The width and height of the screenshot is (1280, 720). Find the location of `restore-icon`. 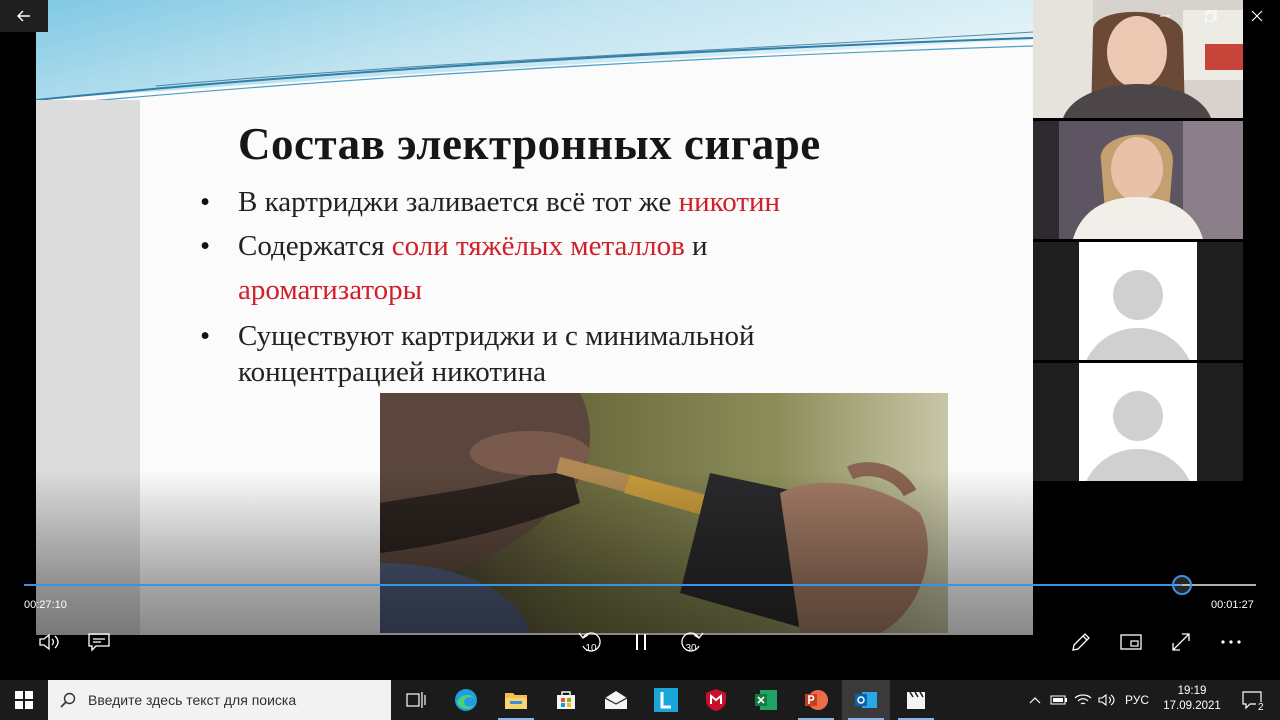

restore-icon is located at coordinates (1211, 16).